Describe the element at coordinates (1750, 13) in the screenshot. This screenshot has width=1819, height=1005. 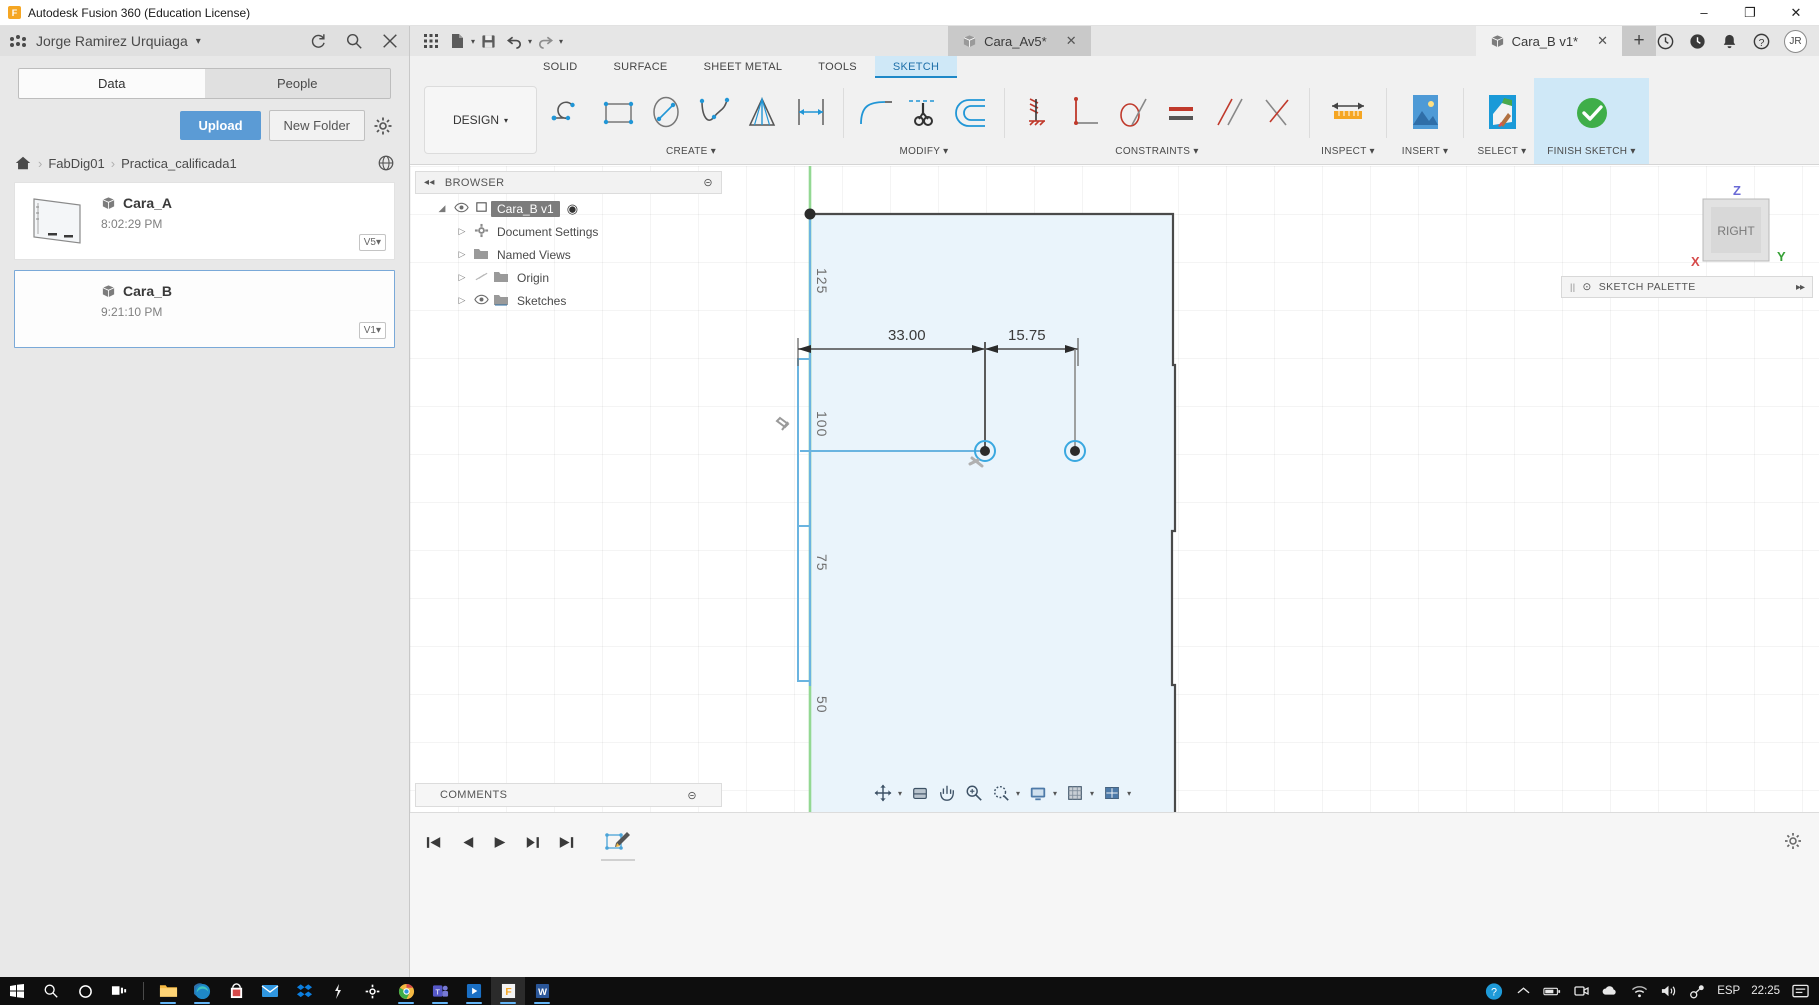
I see `maximize-button: ❐` at that location.